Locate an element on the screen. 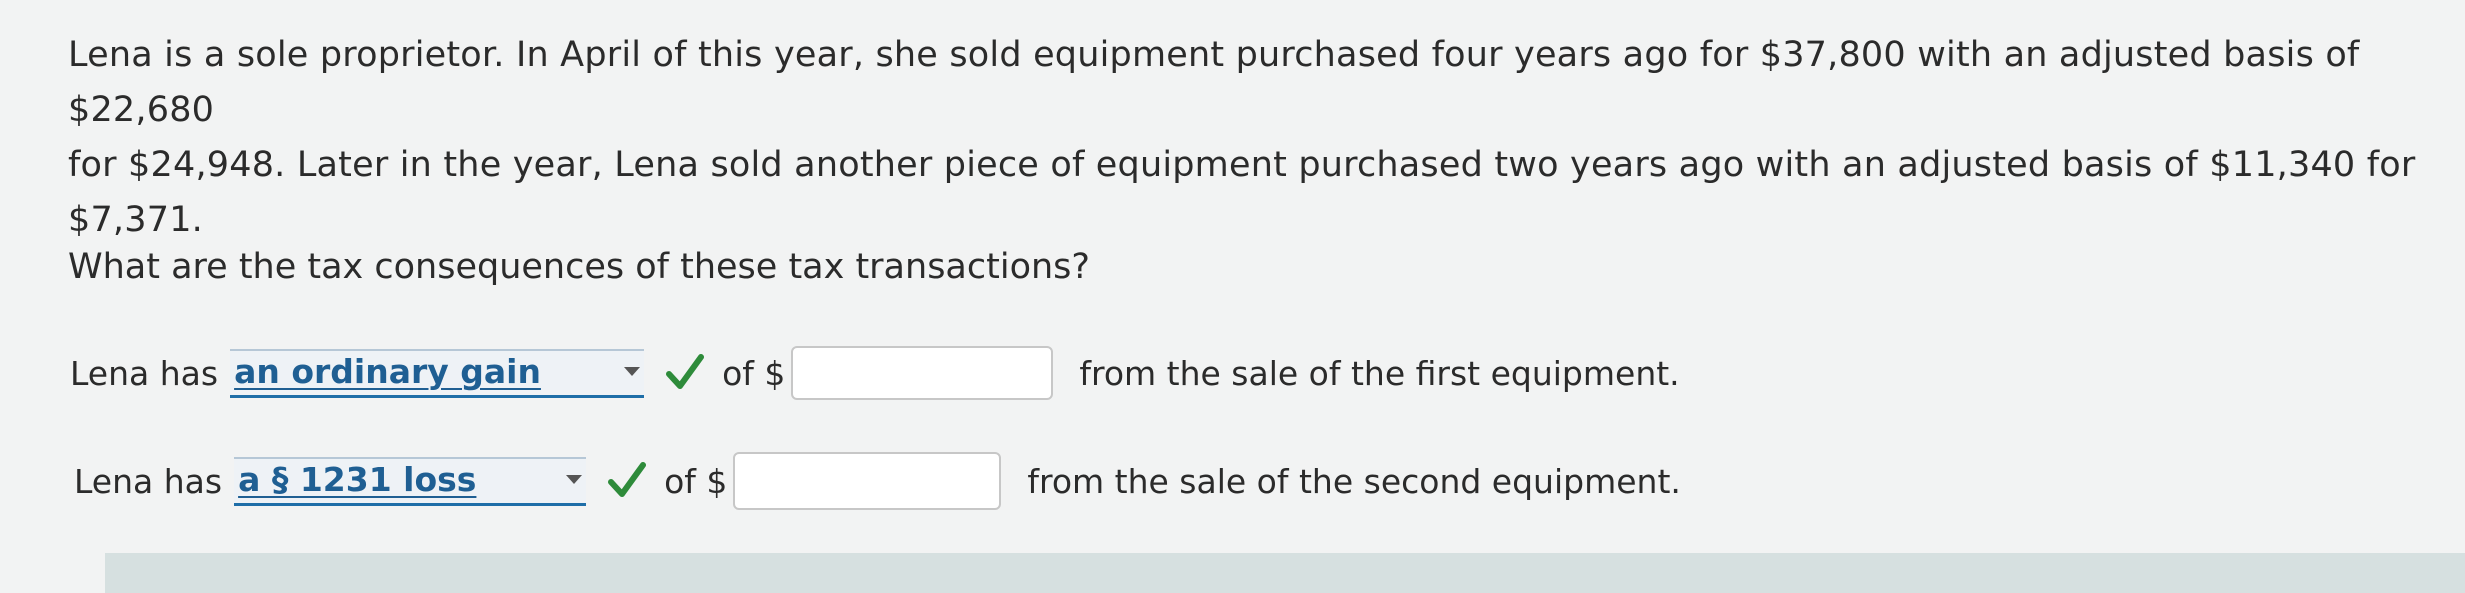  bottom-panel-edge is located at coordinates (1285, 573).